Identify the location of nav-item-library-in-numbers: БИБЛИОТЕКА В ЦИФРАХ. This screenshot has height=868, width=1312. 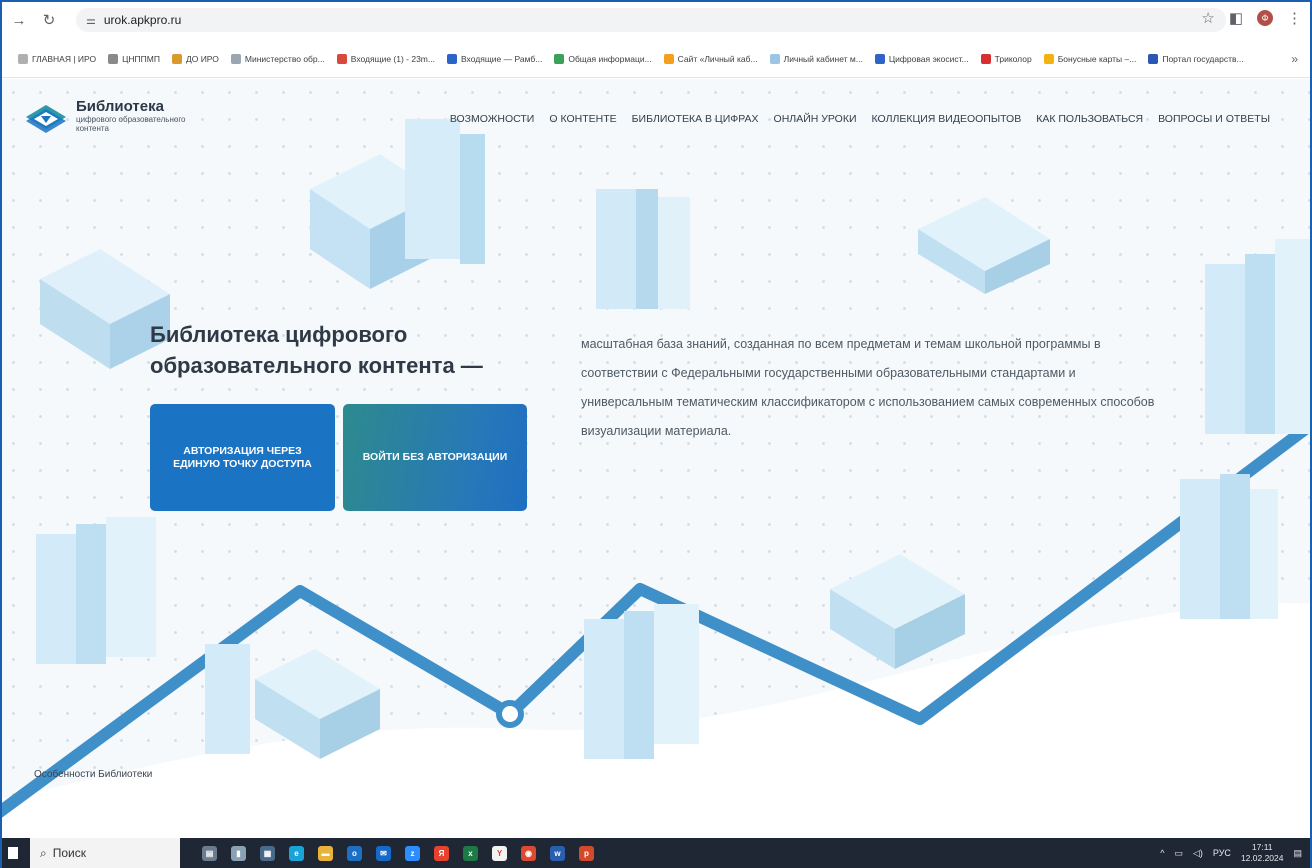
(695, 119).